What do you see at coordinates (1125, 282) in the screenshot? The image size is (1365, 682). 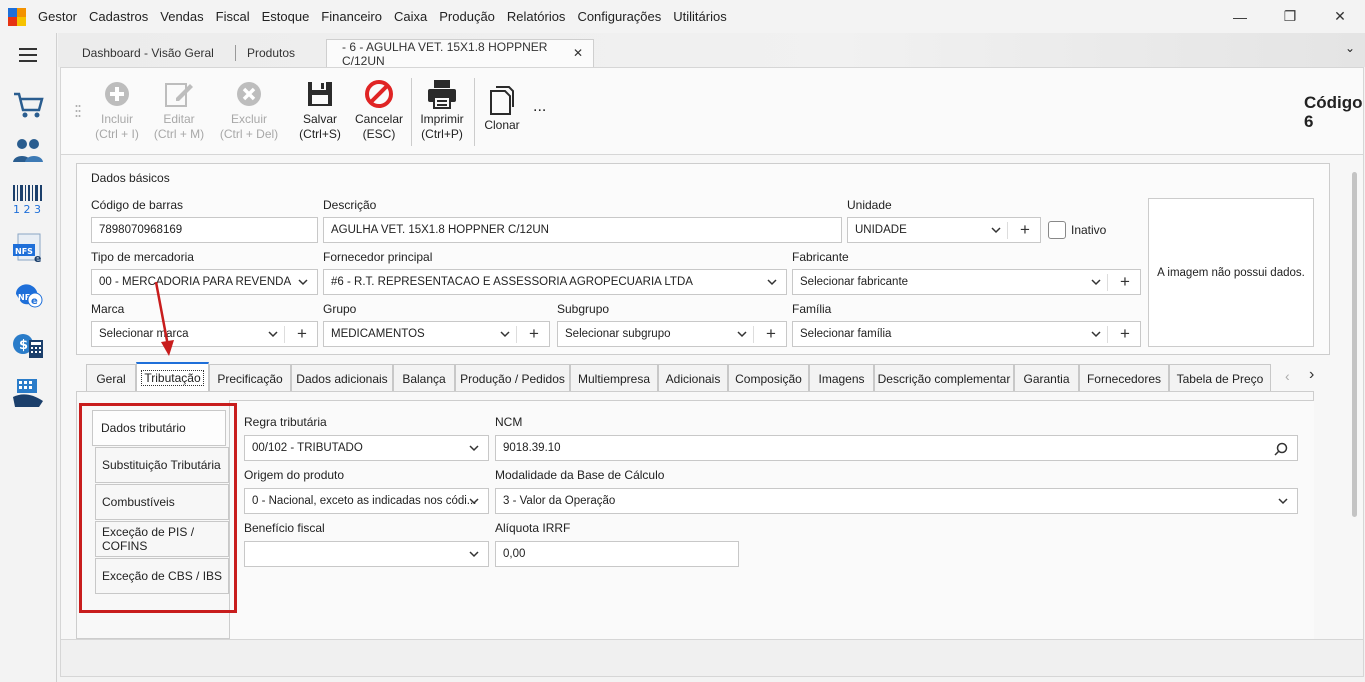 I see `add-fabricante-icon: +` at bounding box center [1125, 282].